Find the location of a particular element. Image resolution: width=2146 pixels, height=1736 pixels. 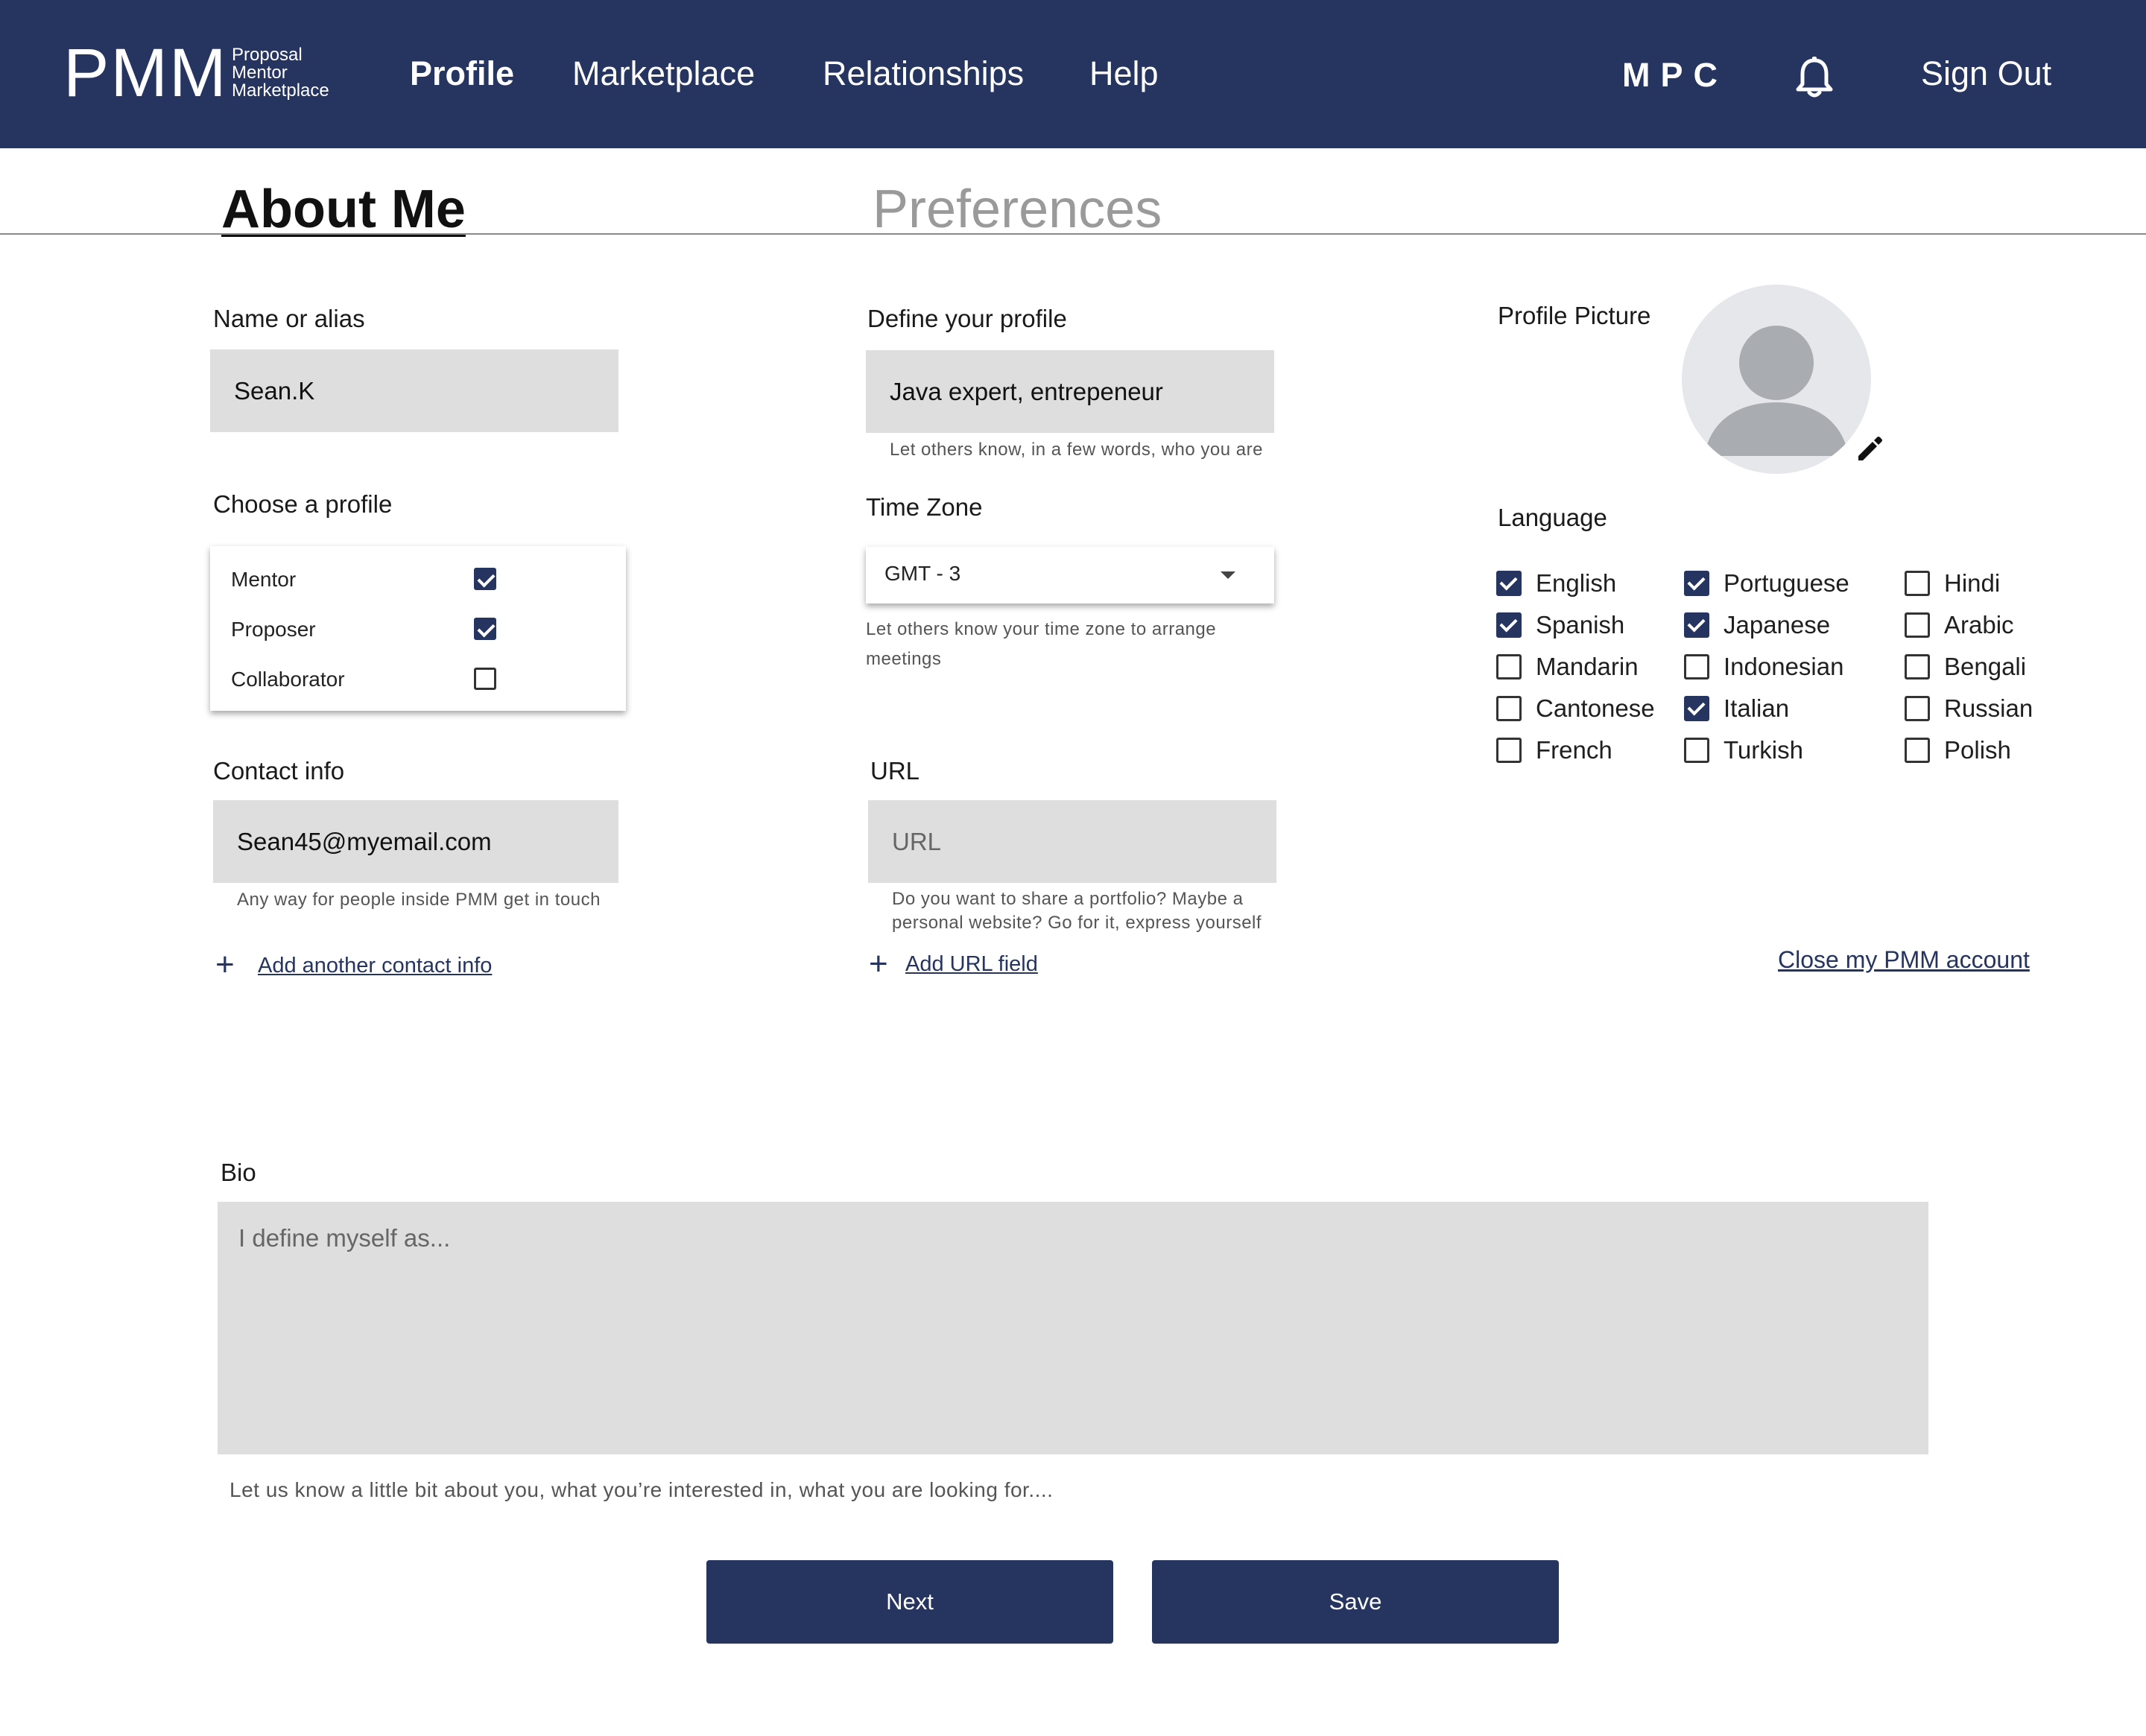

nav-help: Help is located at coordinates (1124, 73).